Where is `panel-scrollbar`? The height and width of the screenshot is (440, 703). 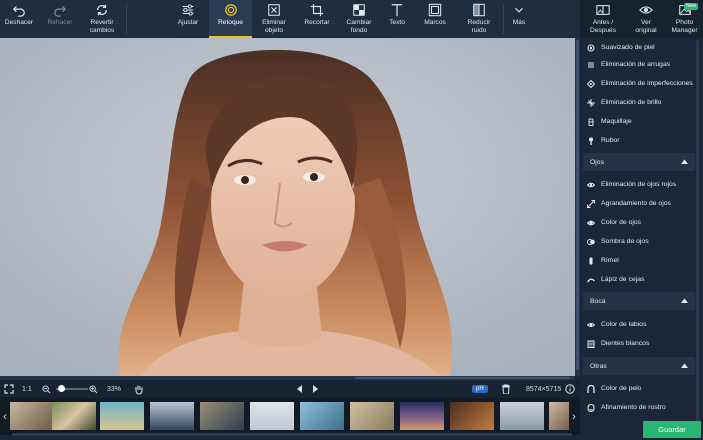 panel-scrollbar is located at coordinates (697, 238).